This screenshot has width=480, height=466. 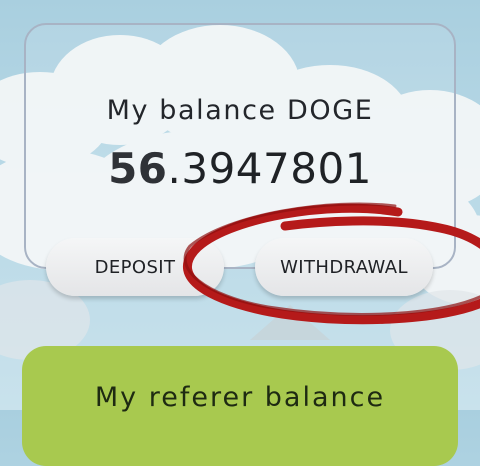 I want to click on withdrawal-button: WITHDRAWAL, so click(x=344, y=267).